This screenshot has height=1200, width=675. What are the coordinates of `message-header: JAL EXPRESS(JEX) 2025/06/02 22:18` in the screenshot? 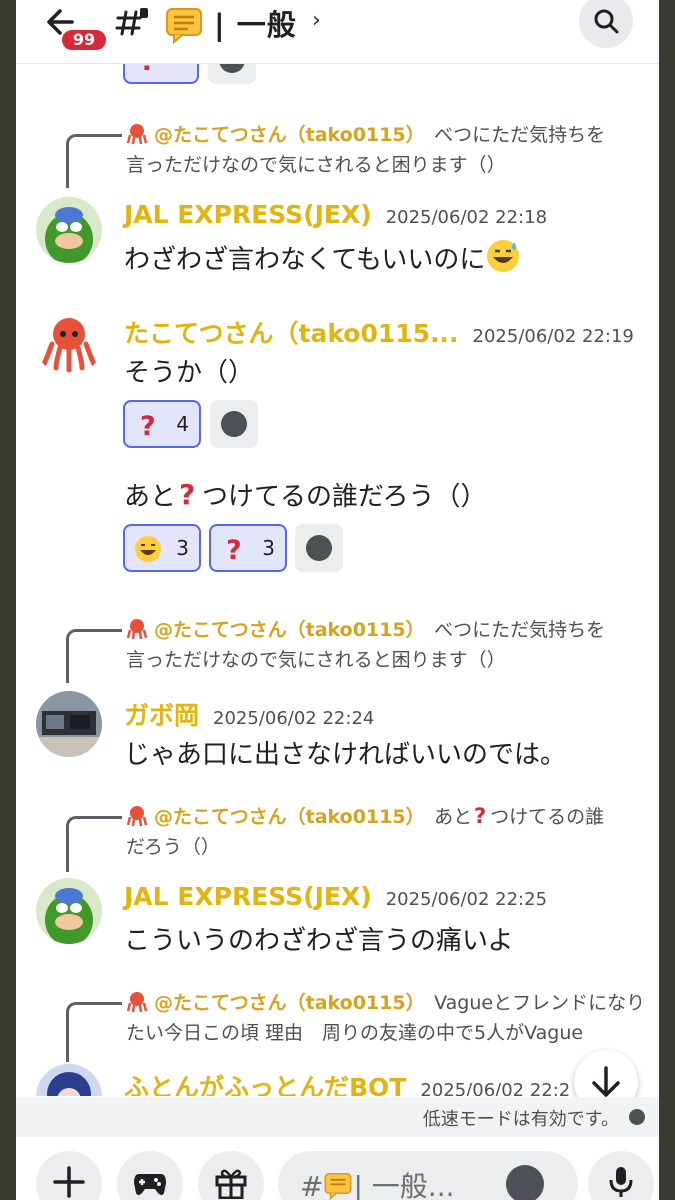 It's located at (335, 214).